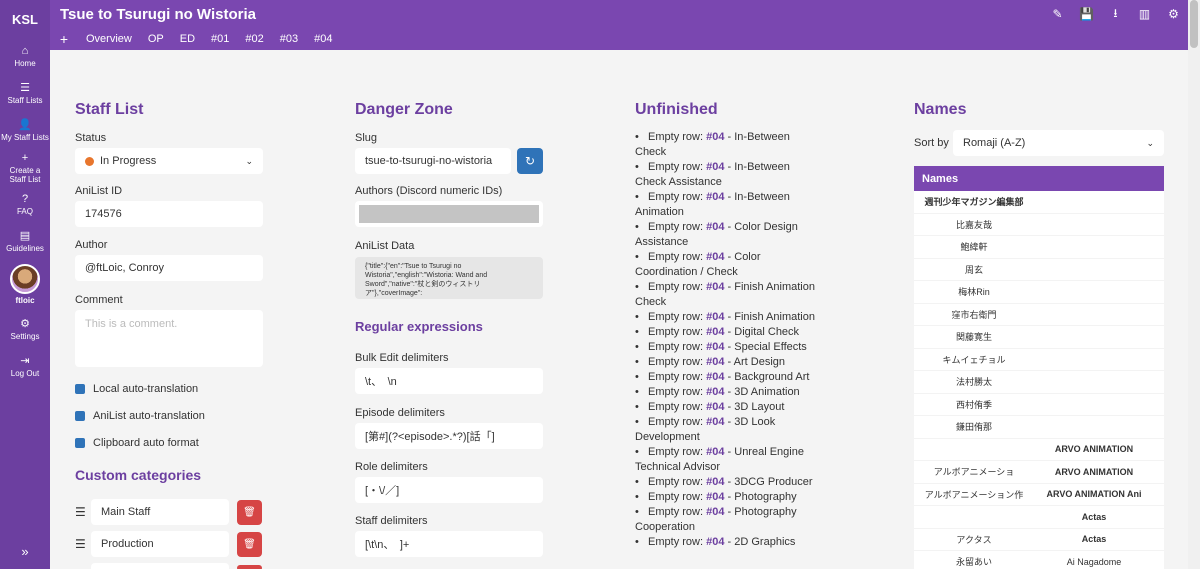 The width and height of the screenshot is (1200, 569). I want to click on sidebar-item-log-out: ⇥ Log Out, so click(25, 366).